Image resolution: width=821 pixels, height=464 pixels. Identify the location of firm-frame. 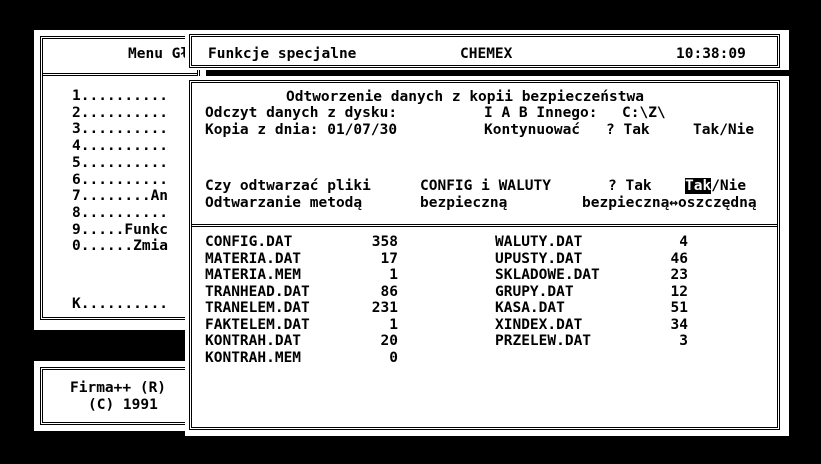
(120, 396).